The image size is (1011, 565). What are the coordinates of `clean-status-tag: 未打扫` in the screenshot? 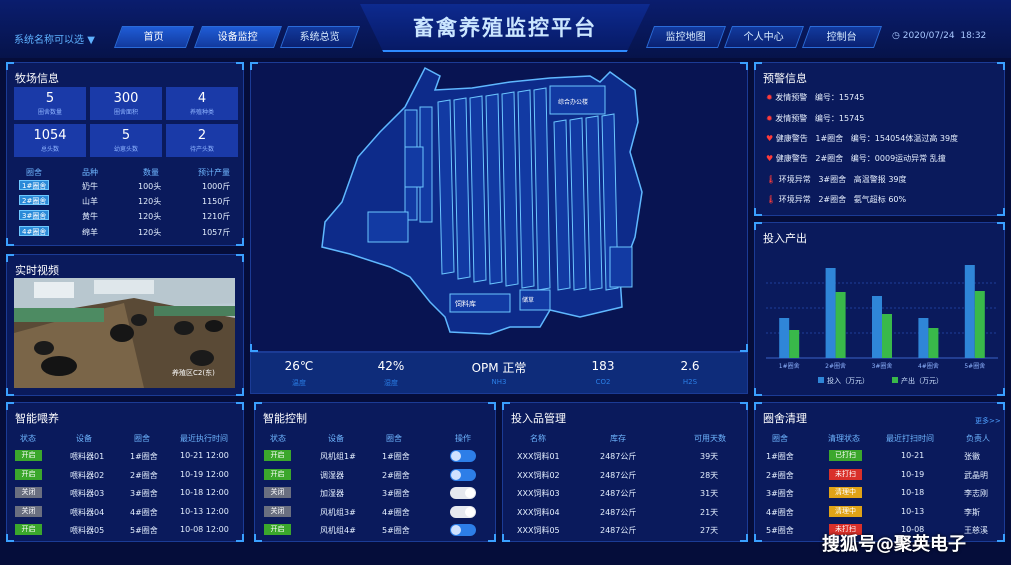 It's located at (845, 474).